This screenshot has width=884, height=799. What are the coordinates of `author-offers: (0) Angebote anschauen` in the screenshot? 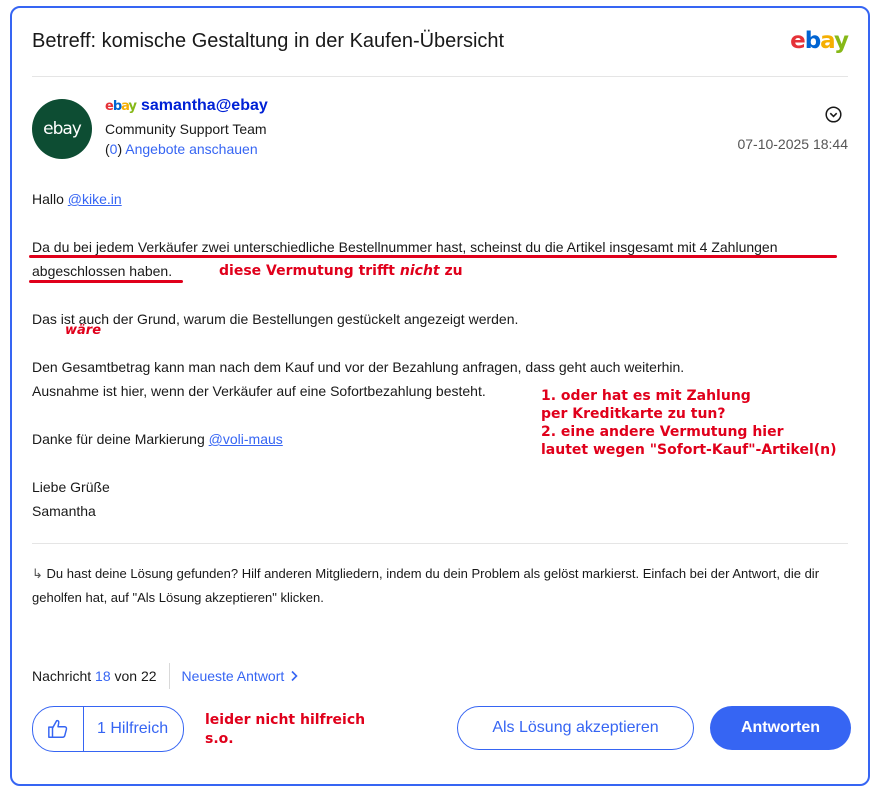 It's located at (181, 149).